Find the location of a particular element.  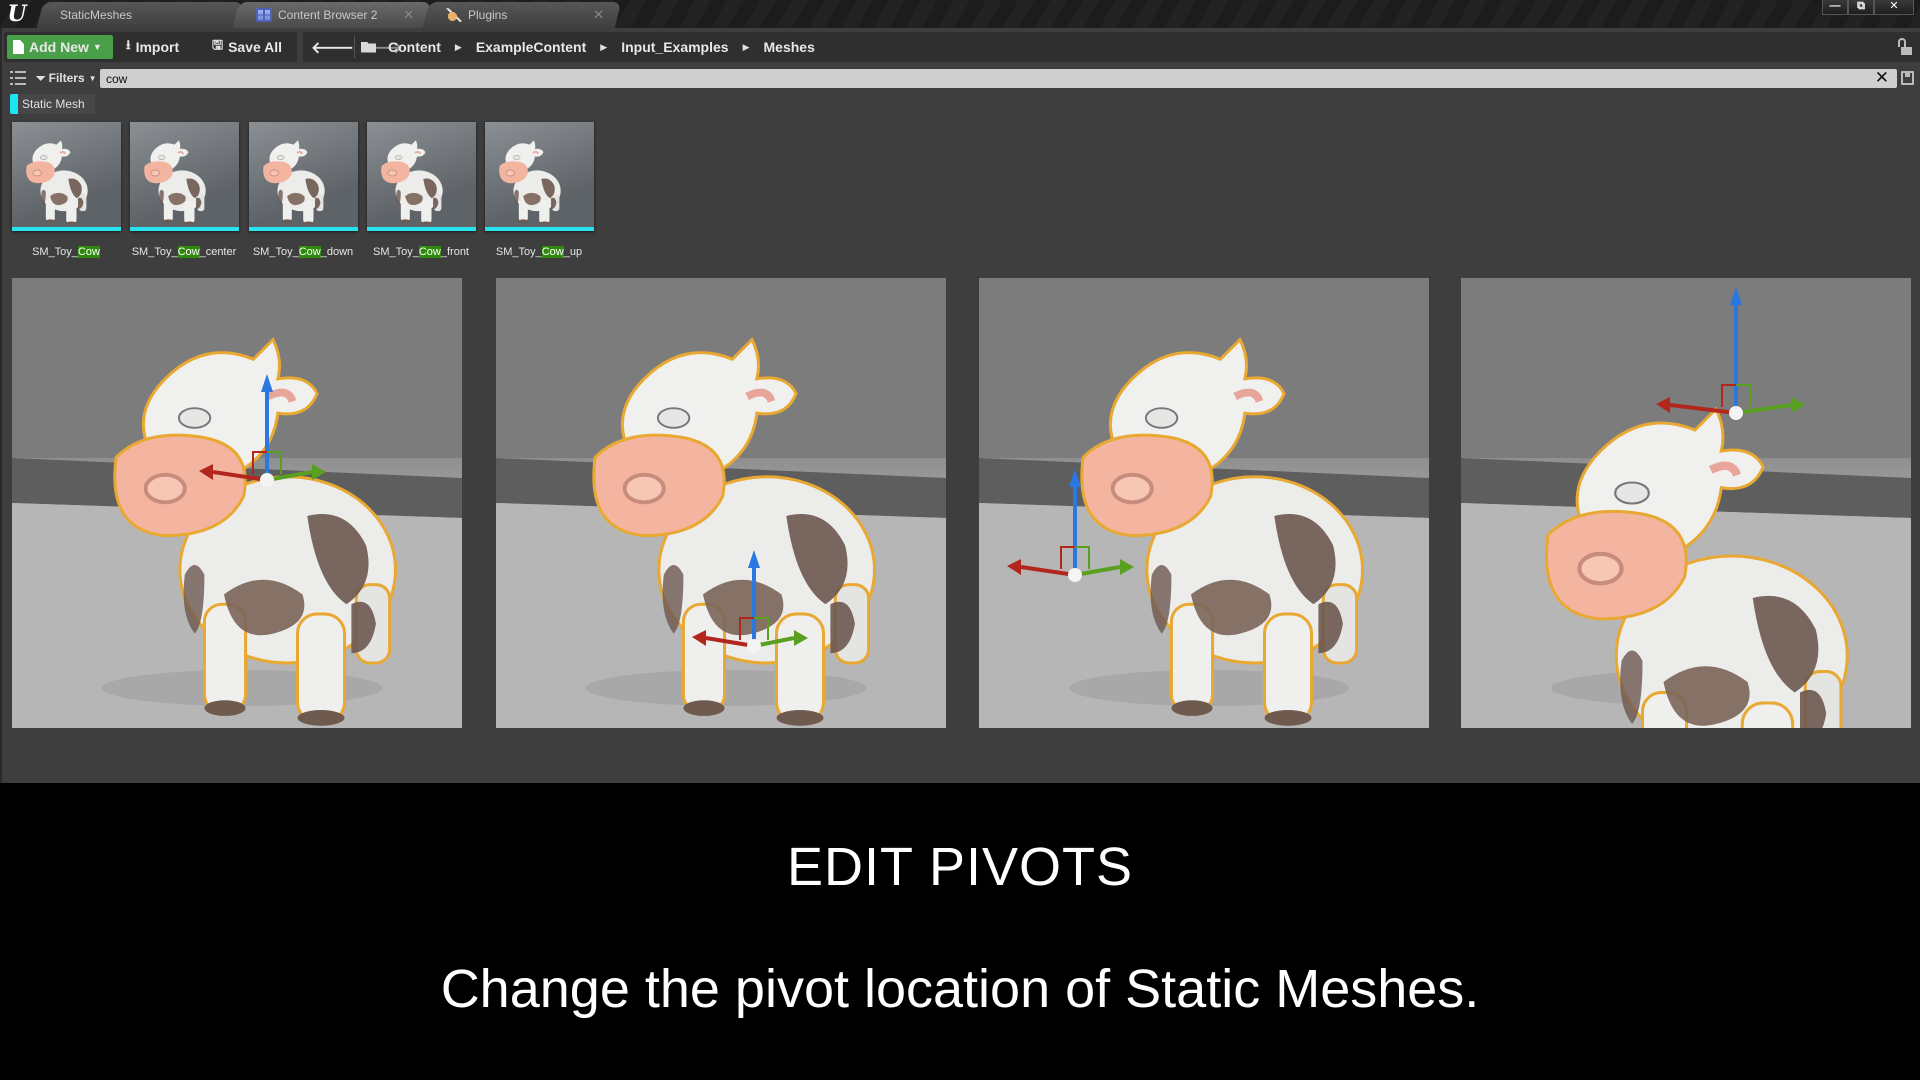

preview-viewport-pivot-neck is located at coordinates (237, 503).